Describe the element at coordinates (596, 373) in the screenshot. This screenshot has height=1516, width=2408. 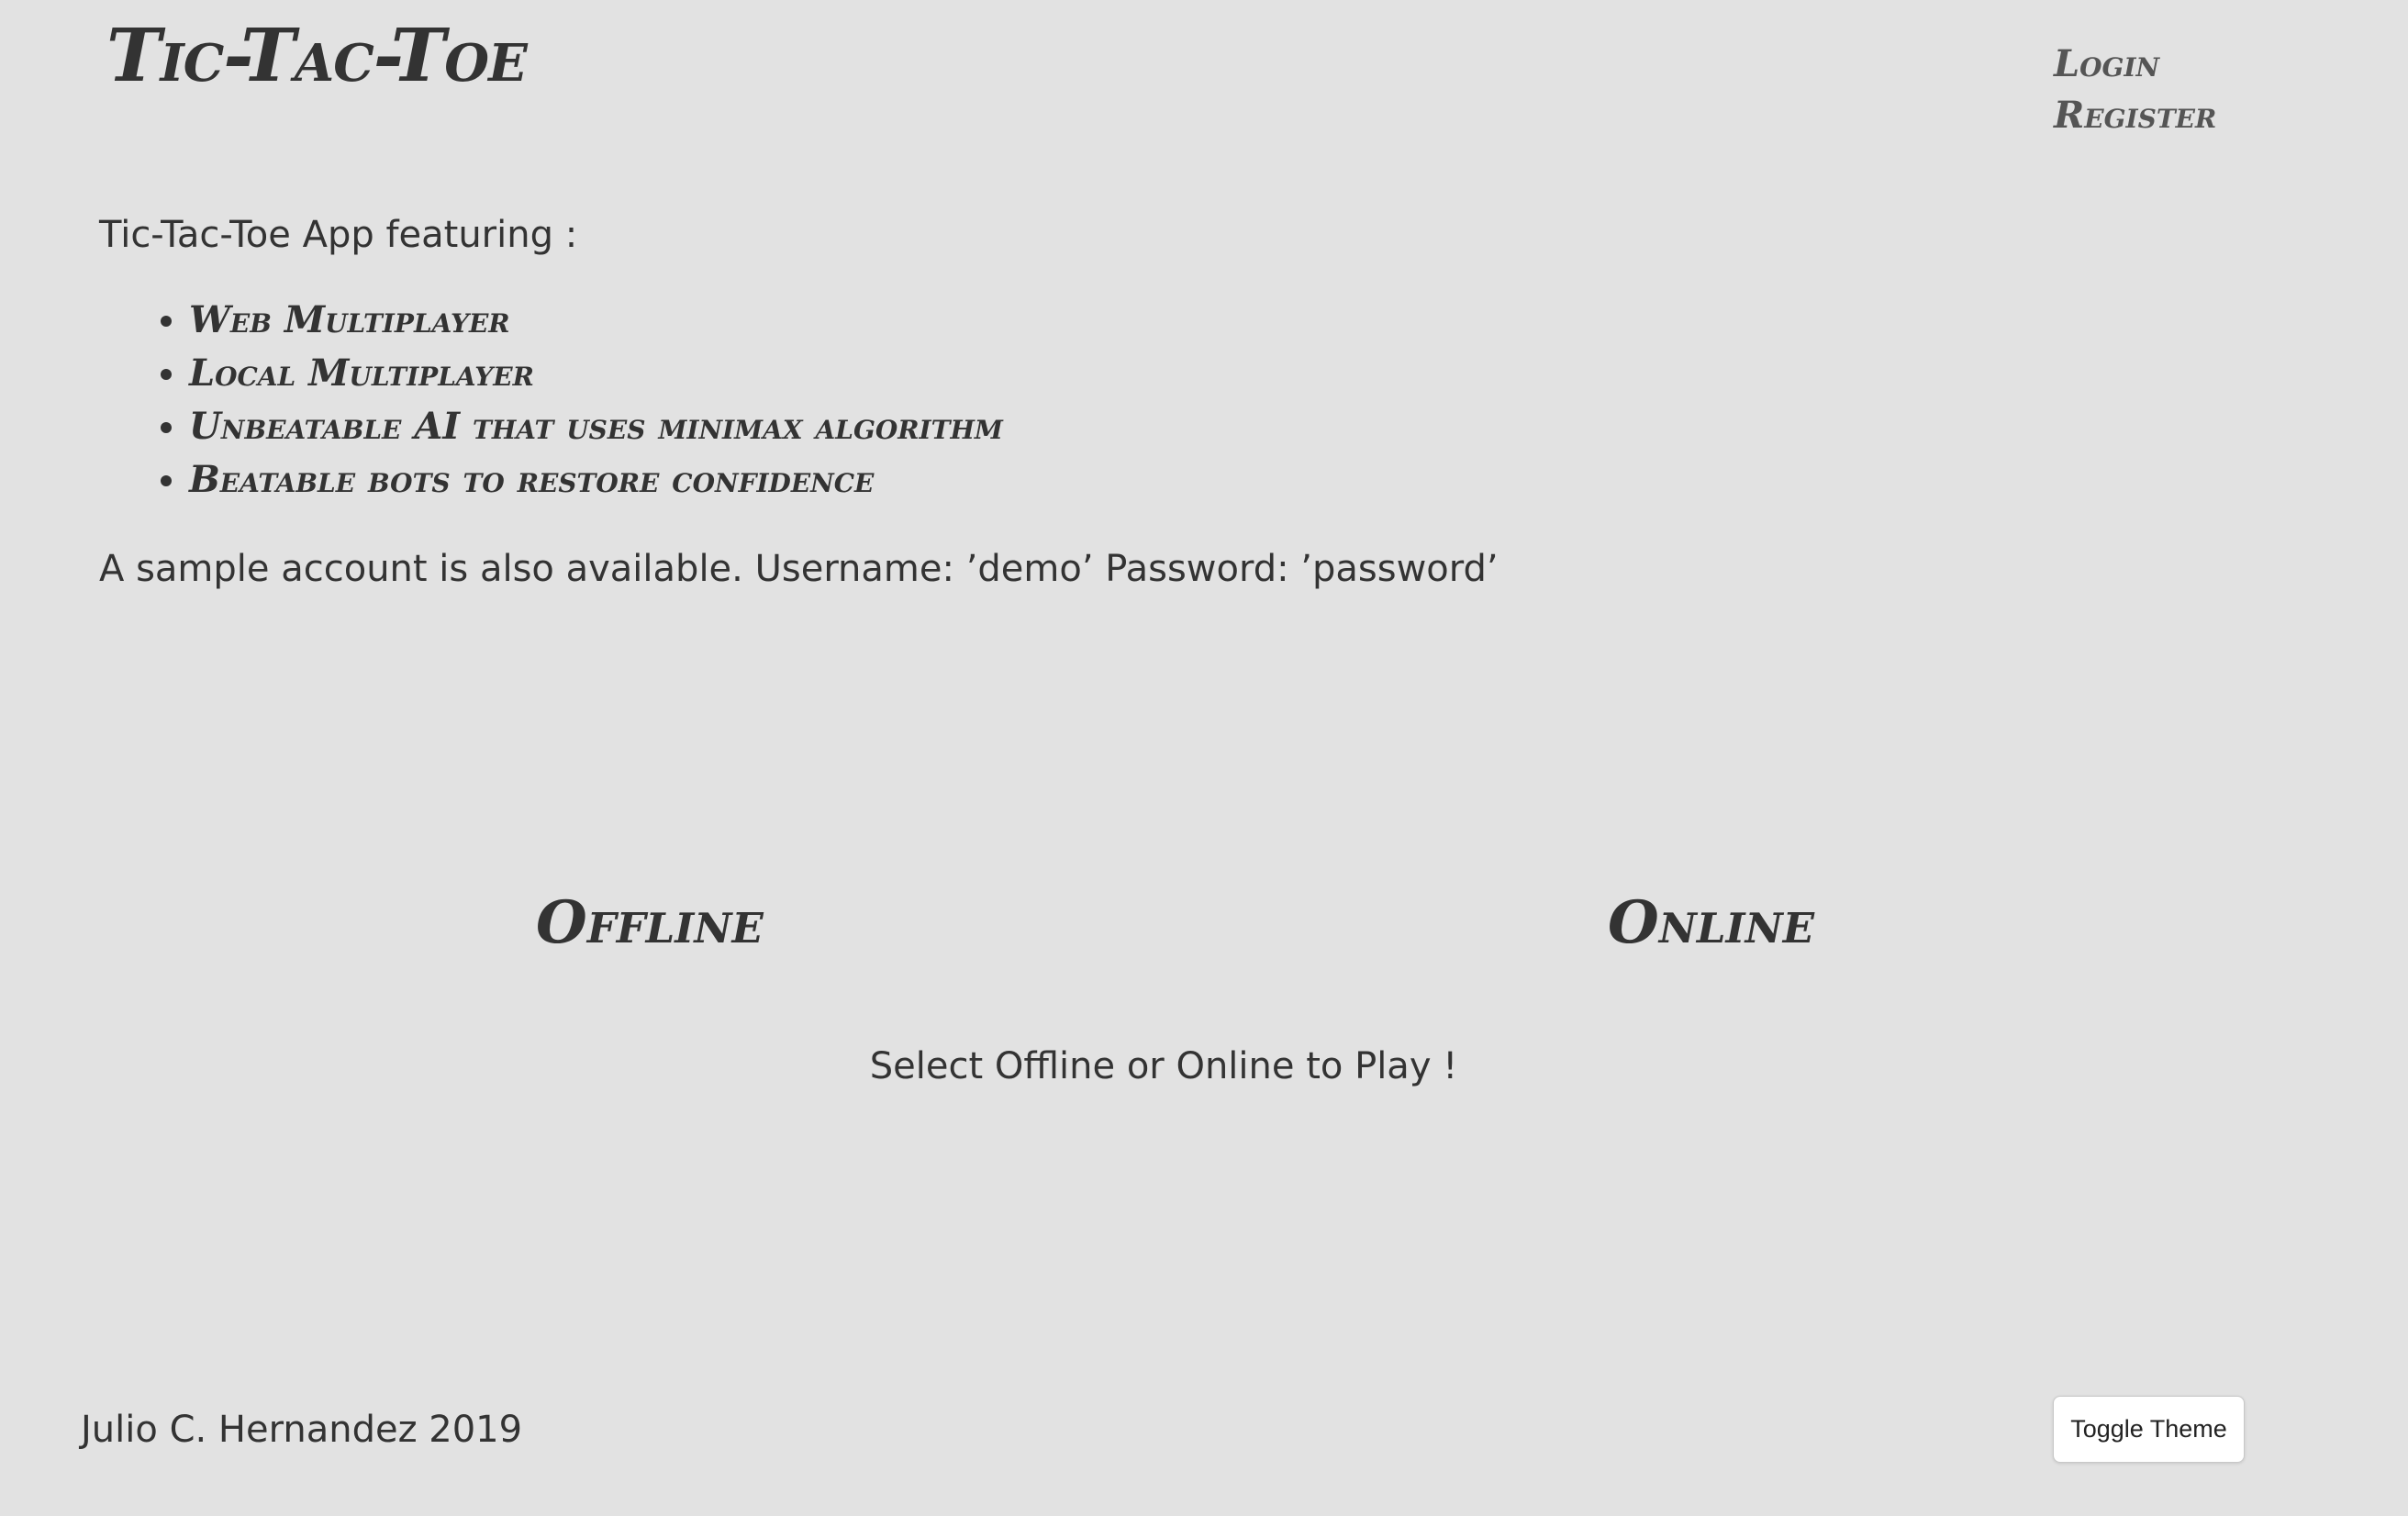
I see `feature-item: Local Multiplayer` at that location.